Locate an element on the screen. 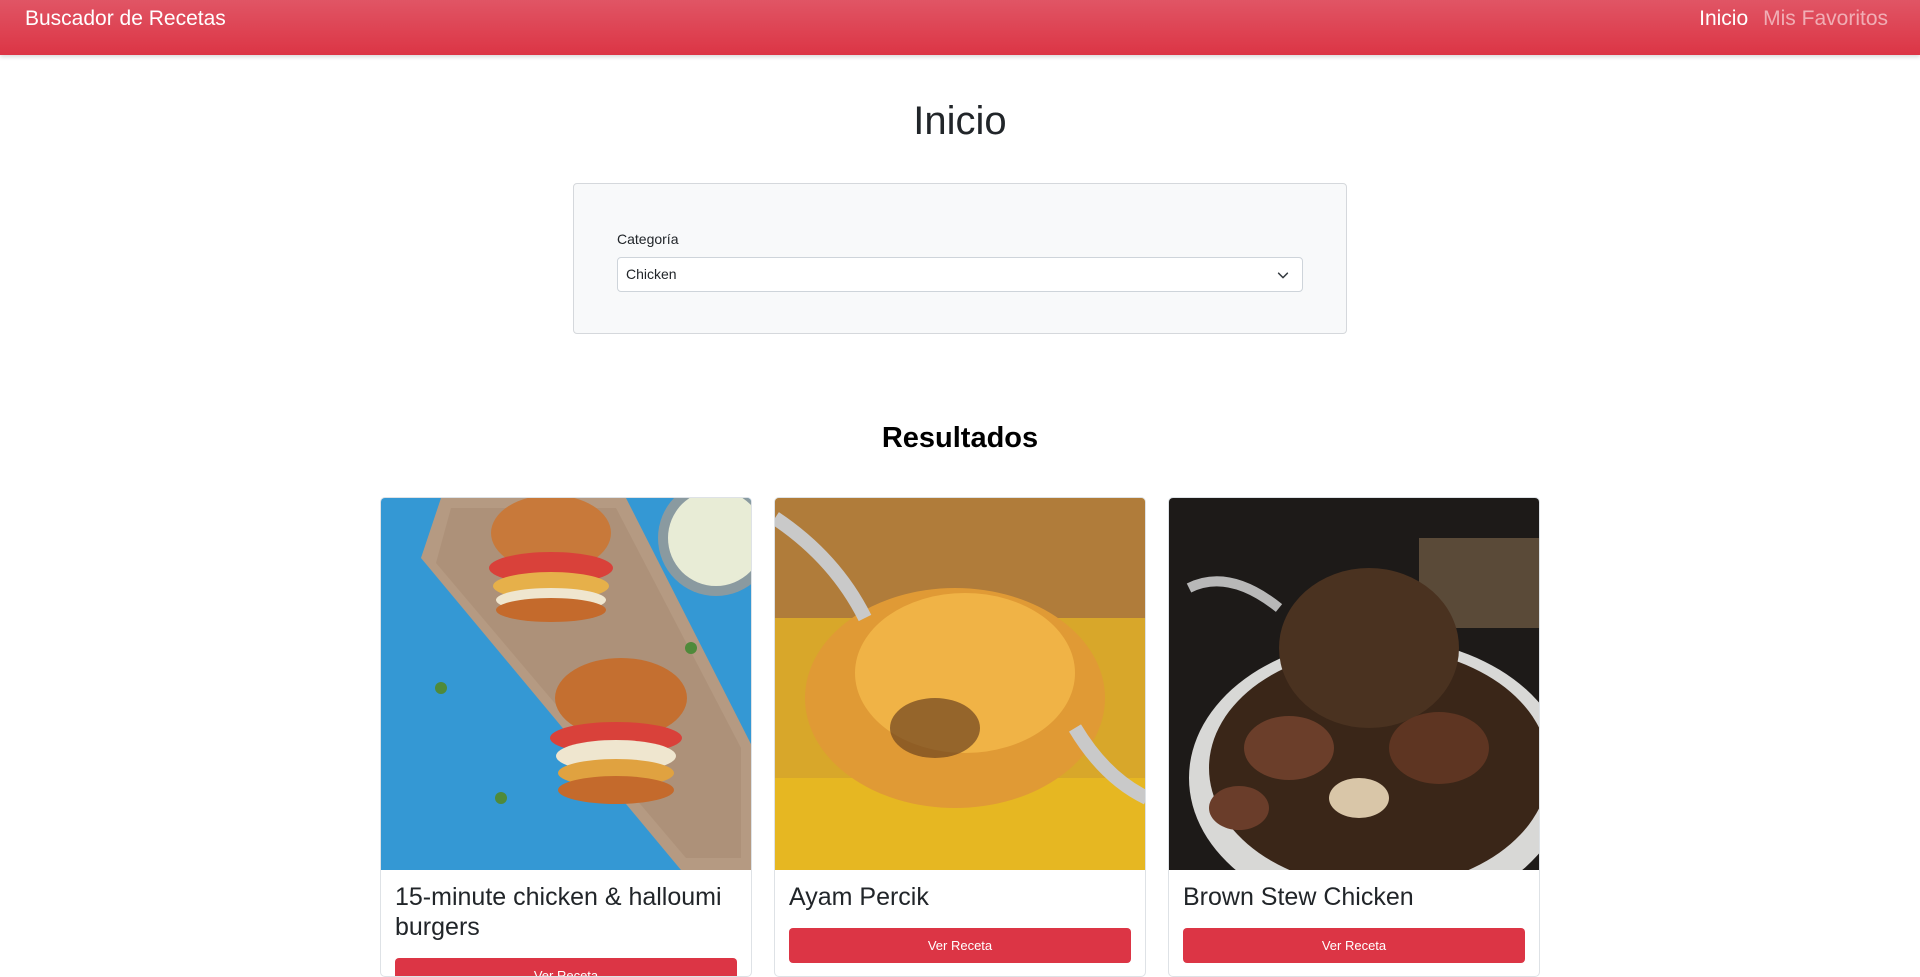  nav-links: Inicio Mis Favoritos is located at coordinates (1793, 19).